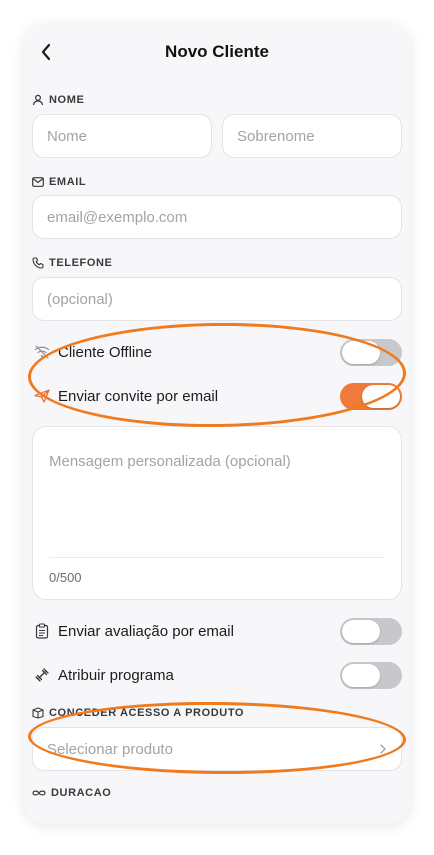  I want to click on page-title: Novo Cliente, so click(217, 51).